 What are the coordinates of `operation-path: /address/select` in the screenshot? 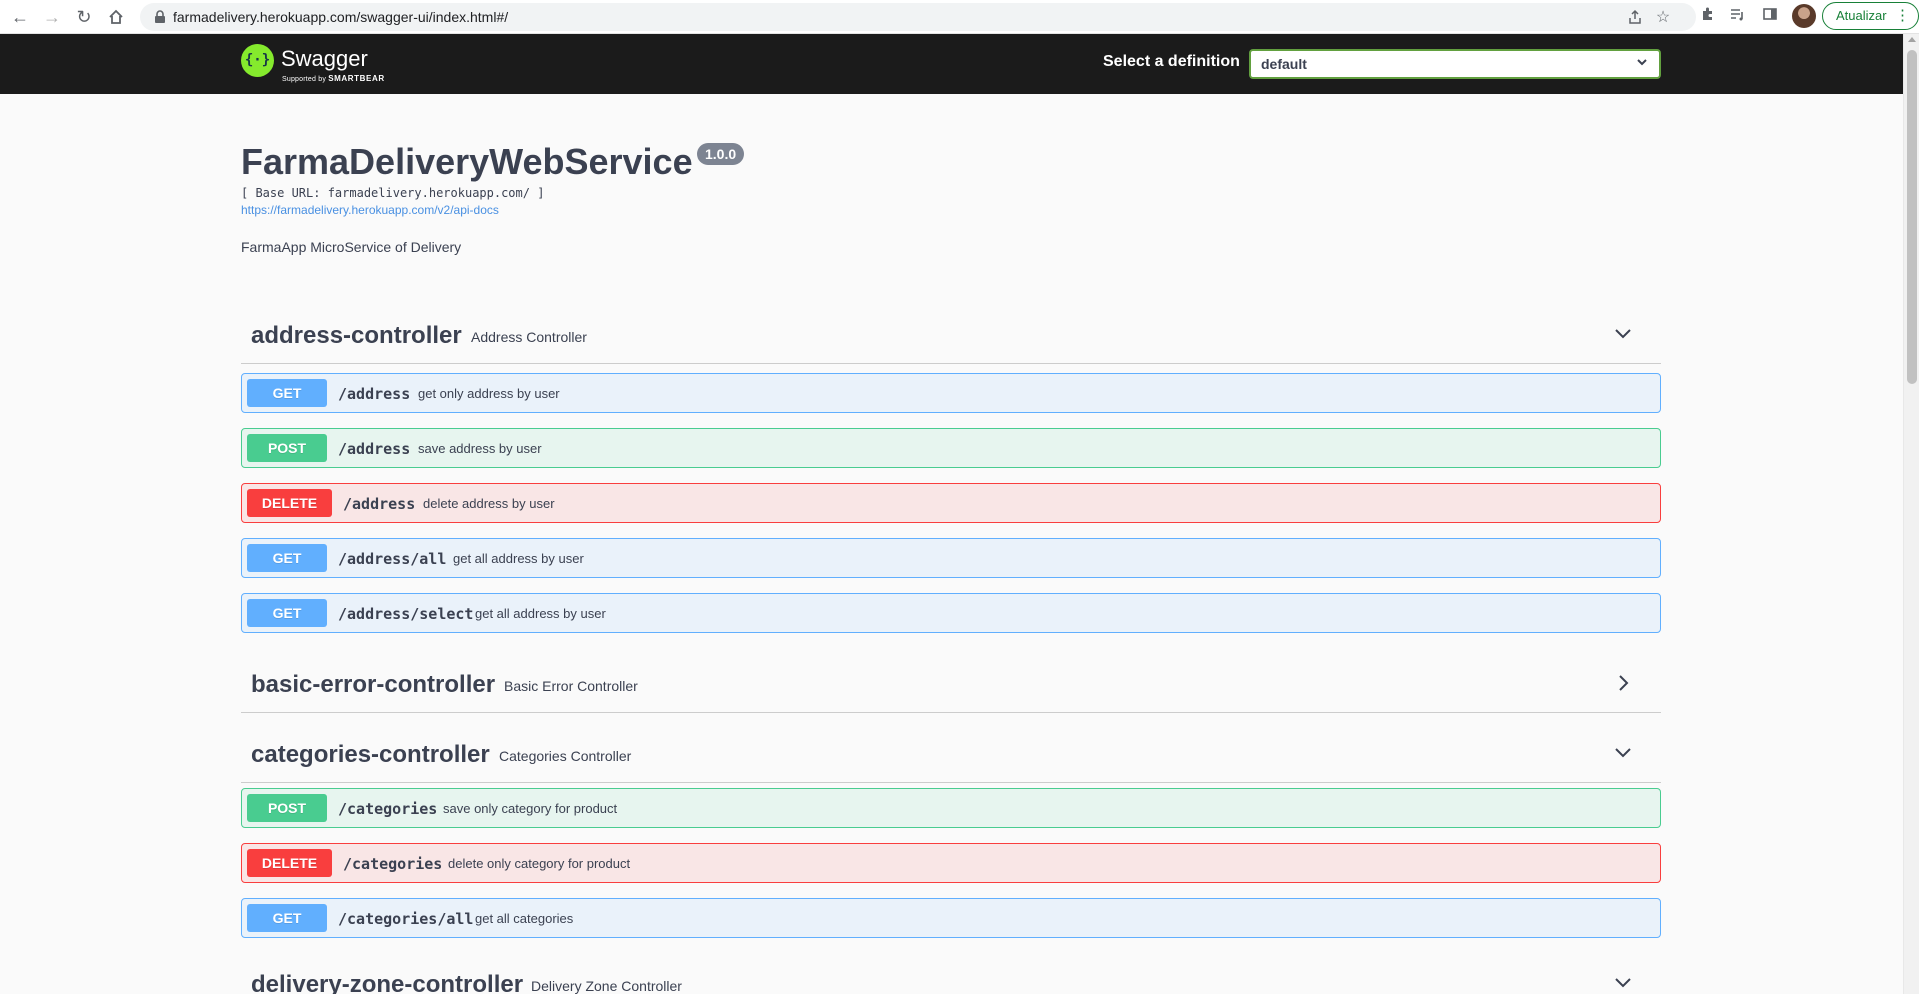 It's located at (406, 614).